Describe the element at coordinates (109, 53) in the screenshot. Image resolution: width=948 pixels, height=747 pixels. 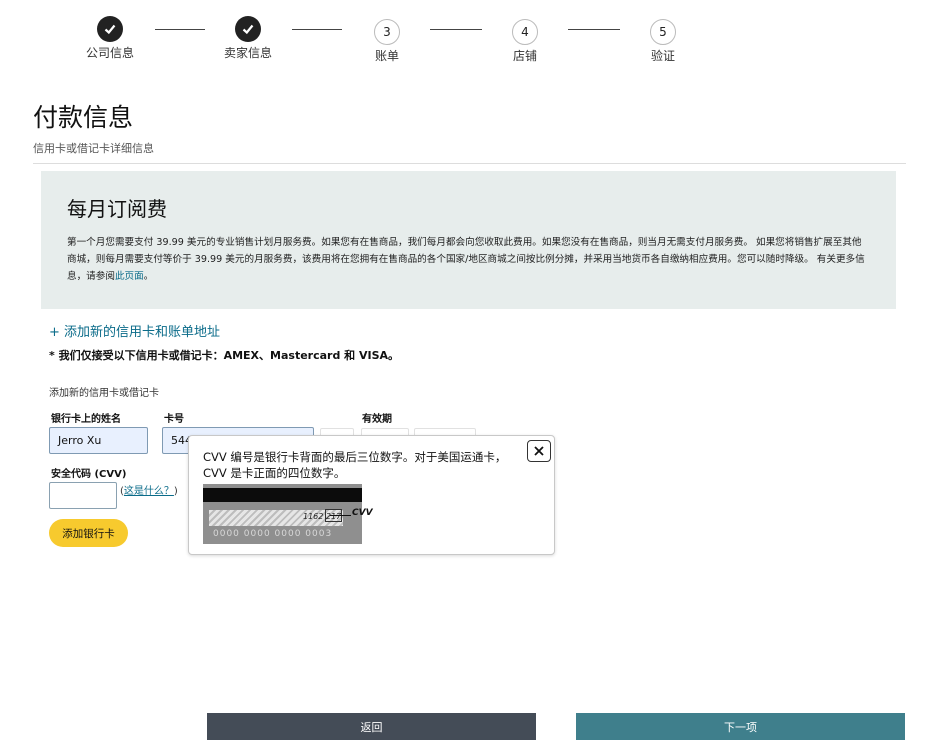
I see `step-label: 公司信息` at that location.